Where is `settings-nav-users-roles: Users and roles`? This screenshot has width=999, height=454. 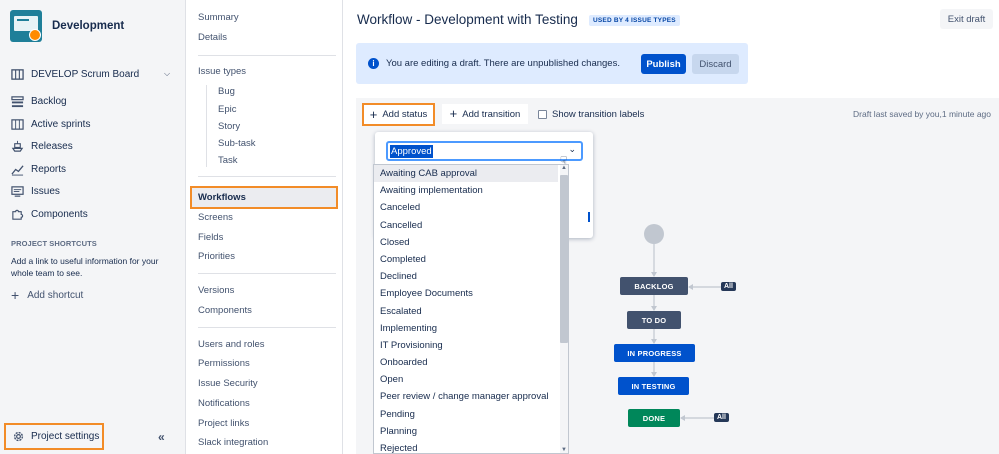 settings-nav-users-roles: Users and roles is located at coordinates (231, 346).